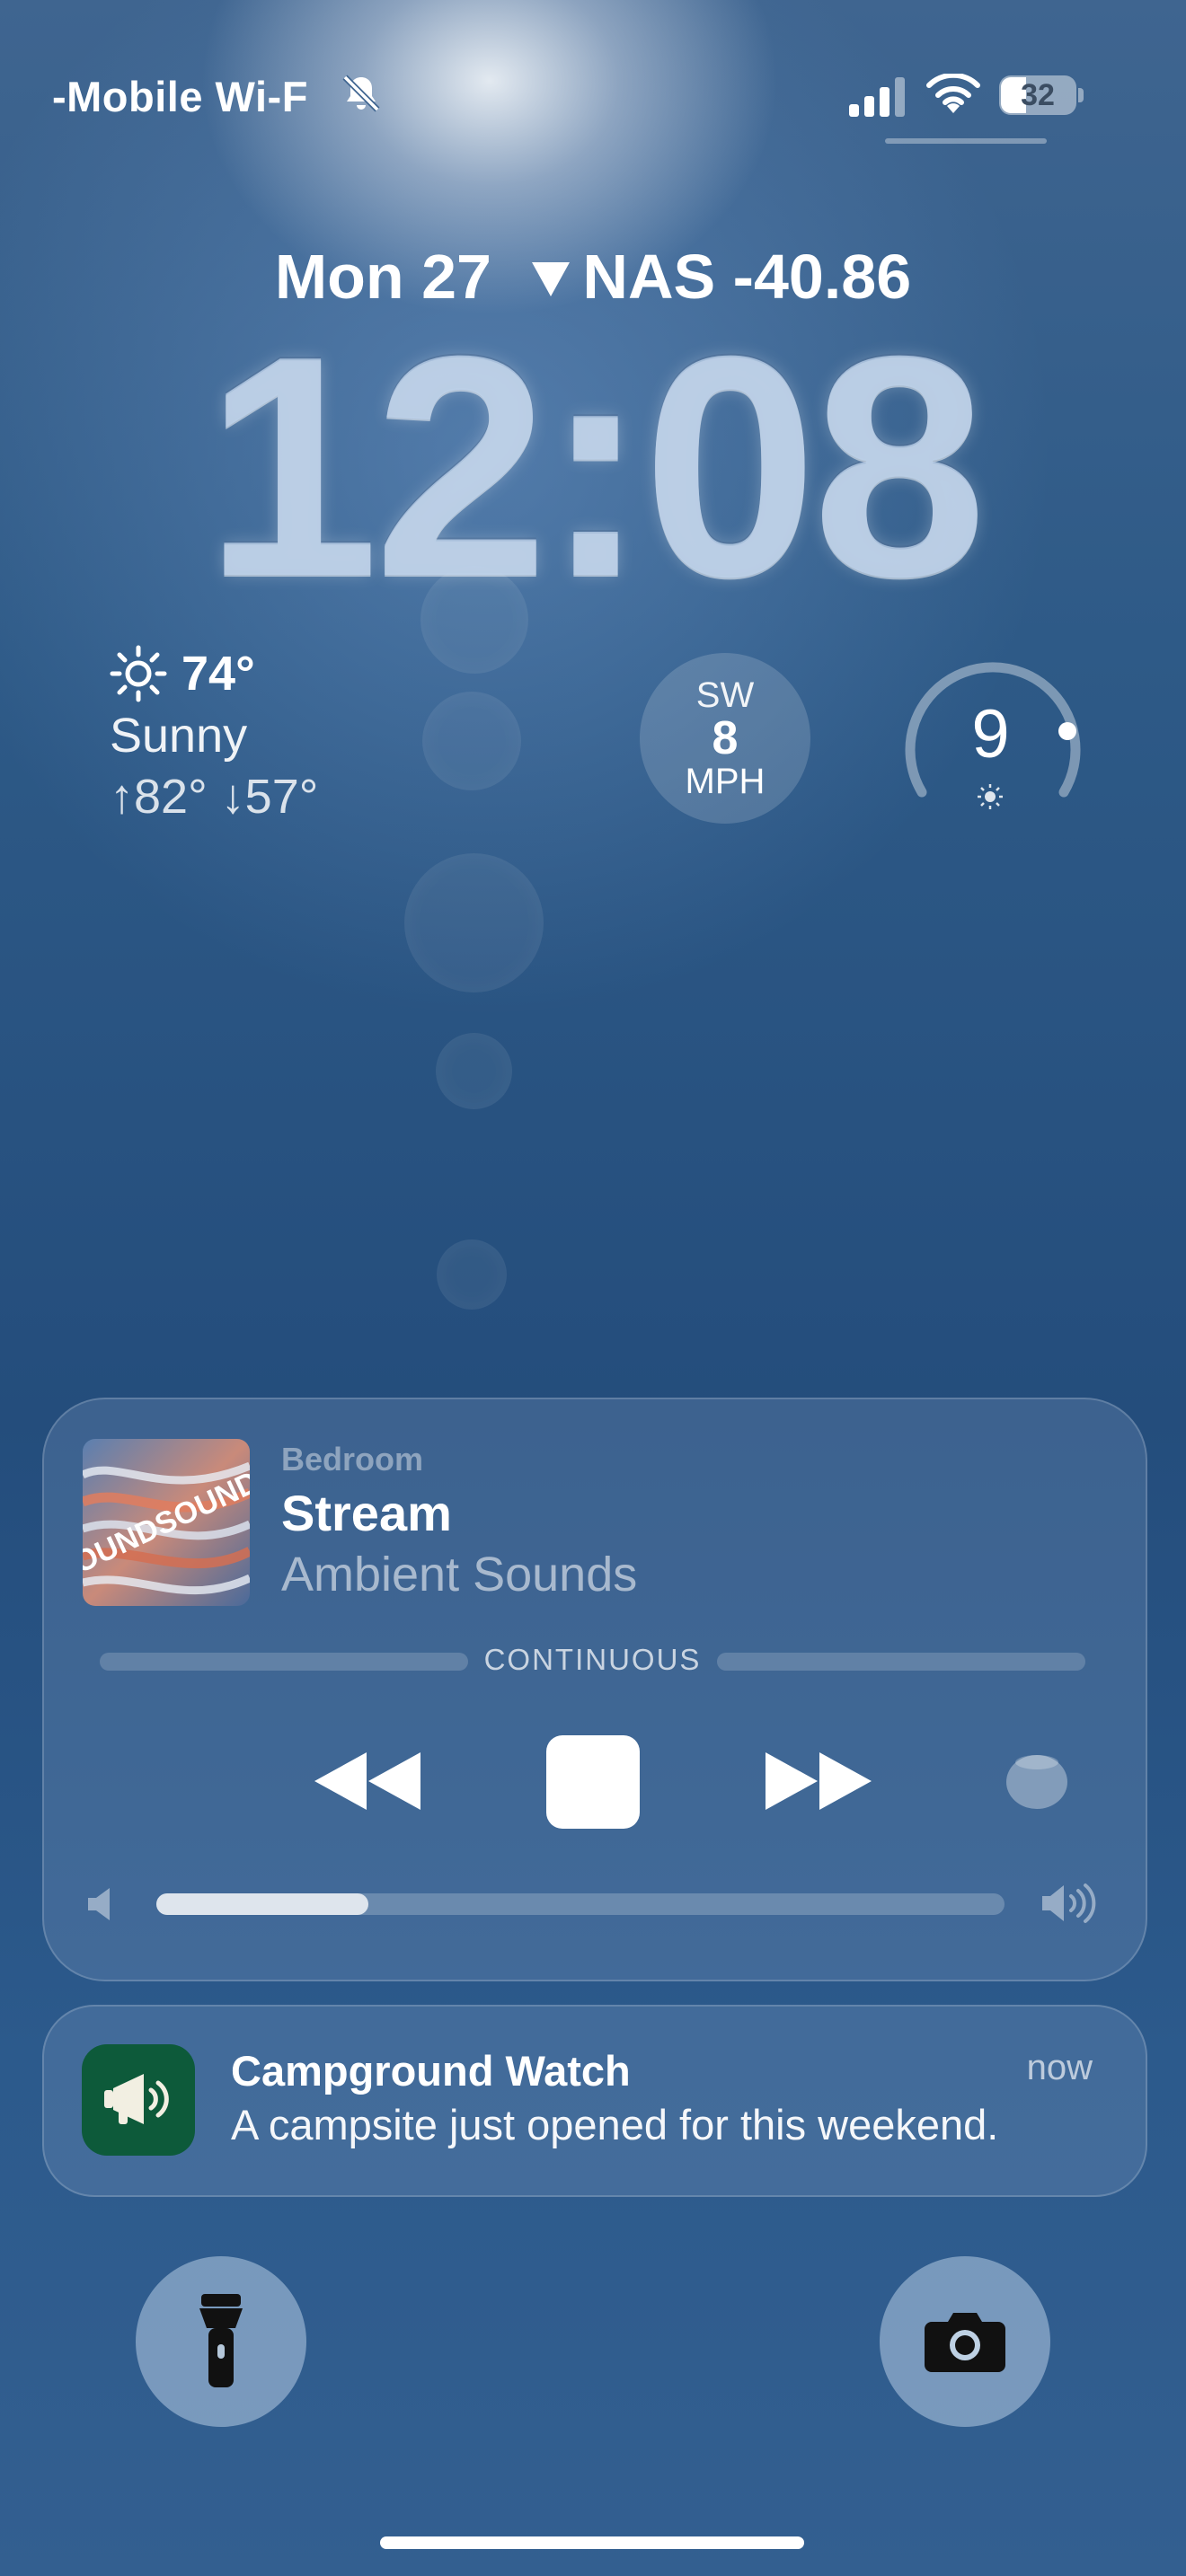 This screenshot has height=2576, width=1186. I want to click on camera-icon, so click(965, 2342).